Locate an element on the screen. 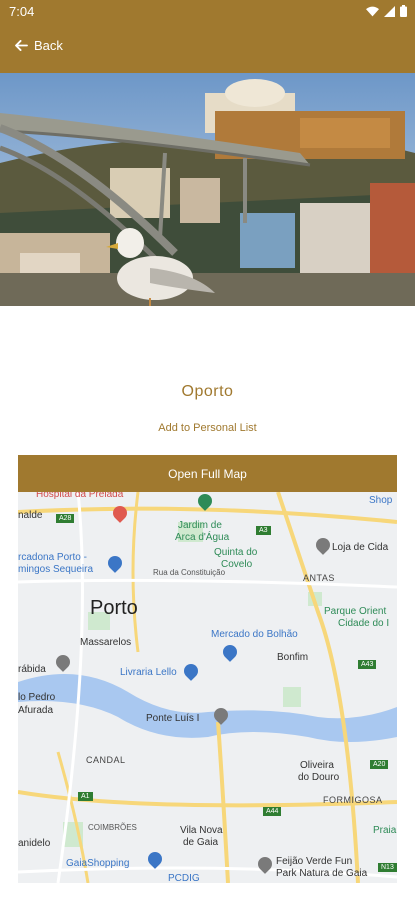 The image size is (415, 900). map-label-vila-2: de Gaia is located at coordinates (201, 842).